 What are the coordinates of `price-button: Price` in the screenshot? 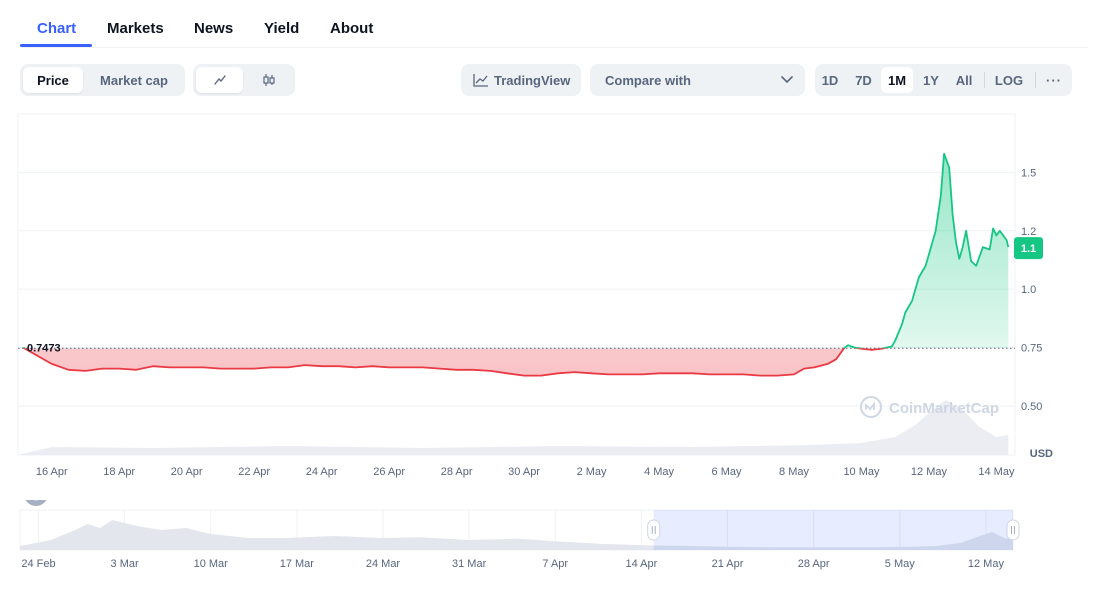 It's located at (53, 80).